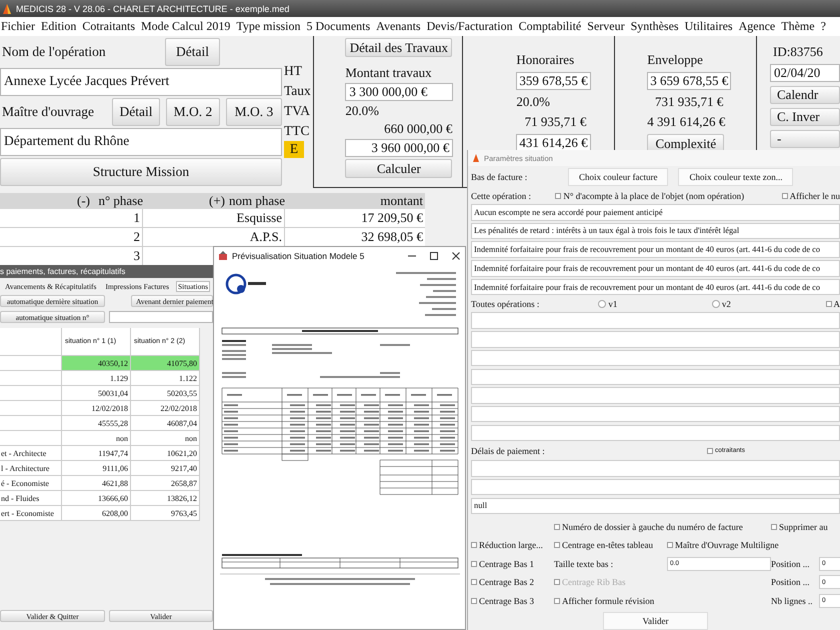  I want to click on amount-label: TVA, so click(298, 111).